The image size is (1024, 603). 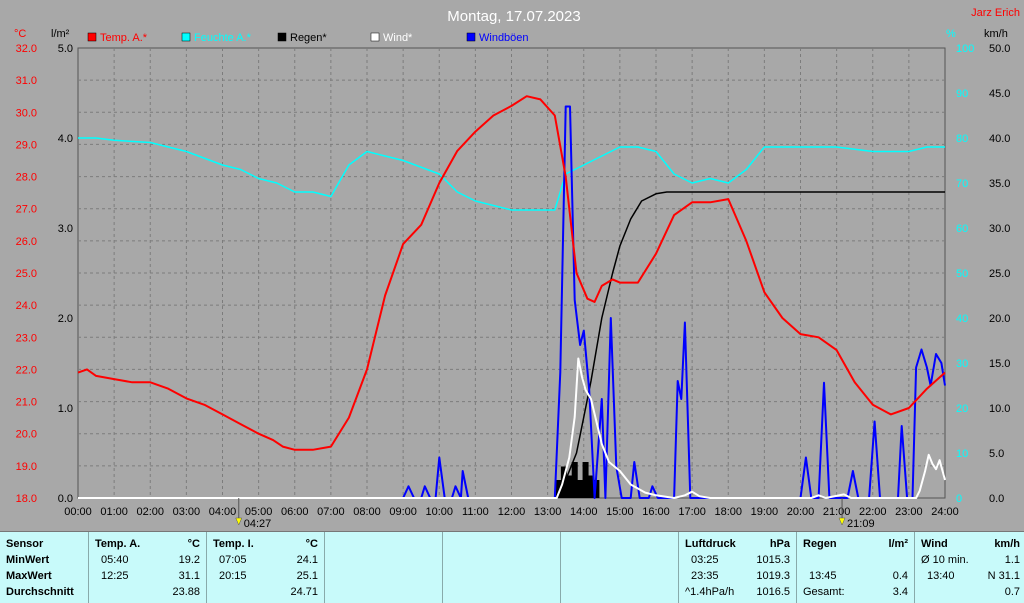 I want to click on pressure-max: 1019.3, so click(x=773, y=576).